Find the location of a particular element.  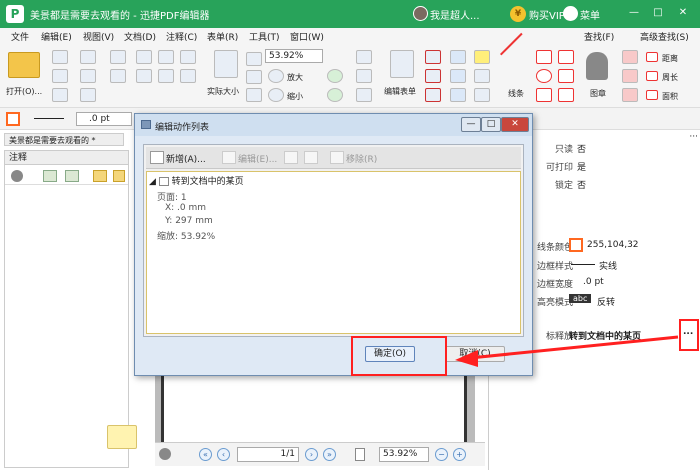

annotation-arrow is located at coordinates (567, 351).